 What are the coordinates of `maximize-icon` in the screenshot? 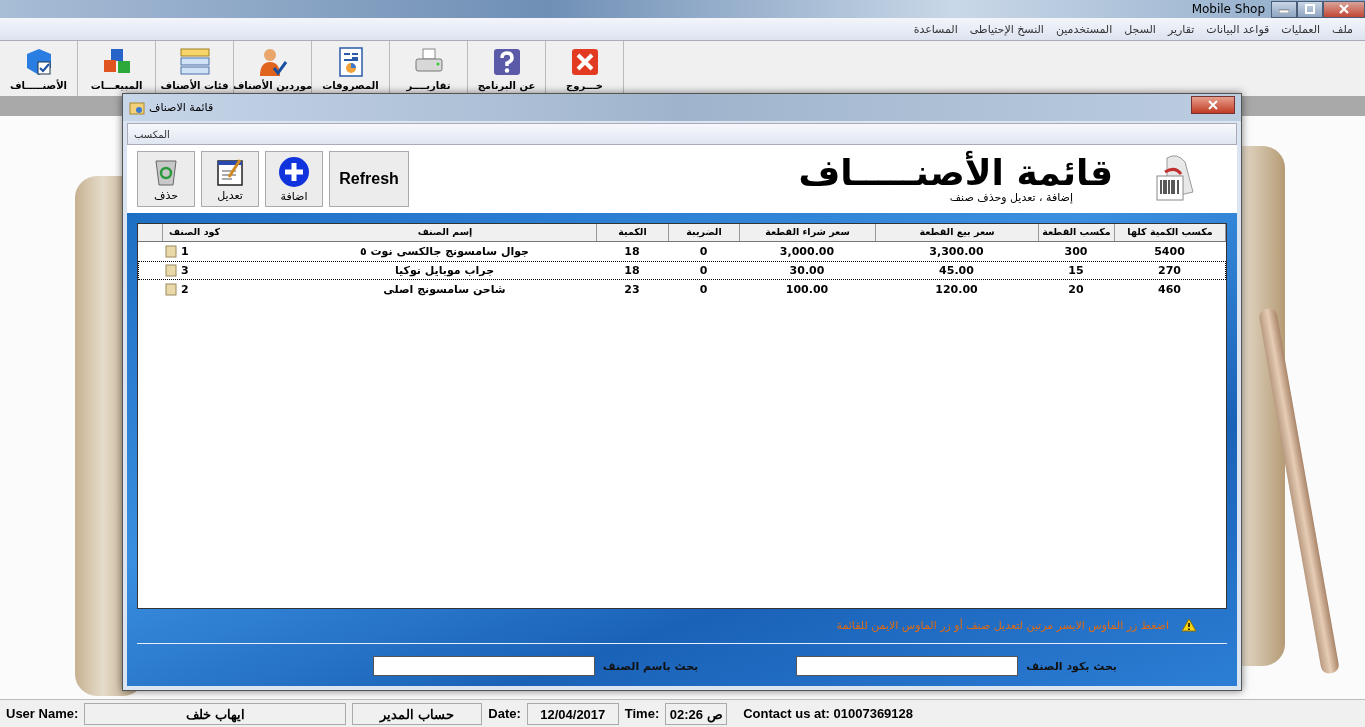 It's located at (1310, 9).